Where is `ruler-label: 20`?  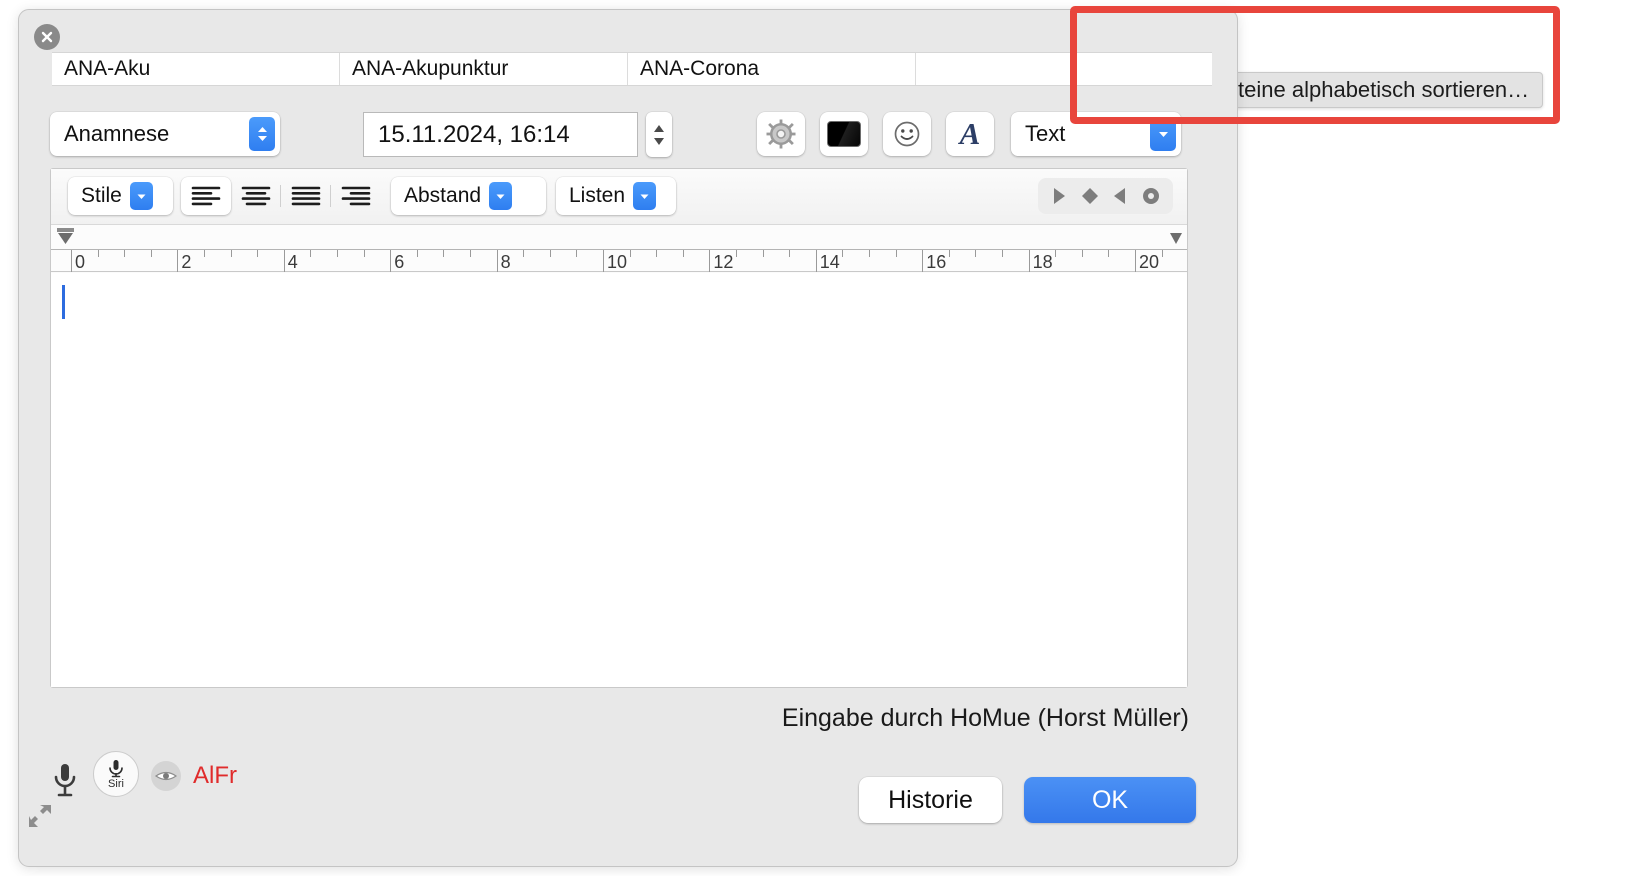 ruler-label: 20 is located at coordinates (1149, 262).